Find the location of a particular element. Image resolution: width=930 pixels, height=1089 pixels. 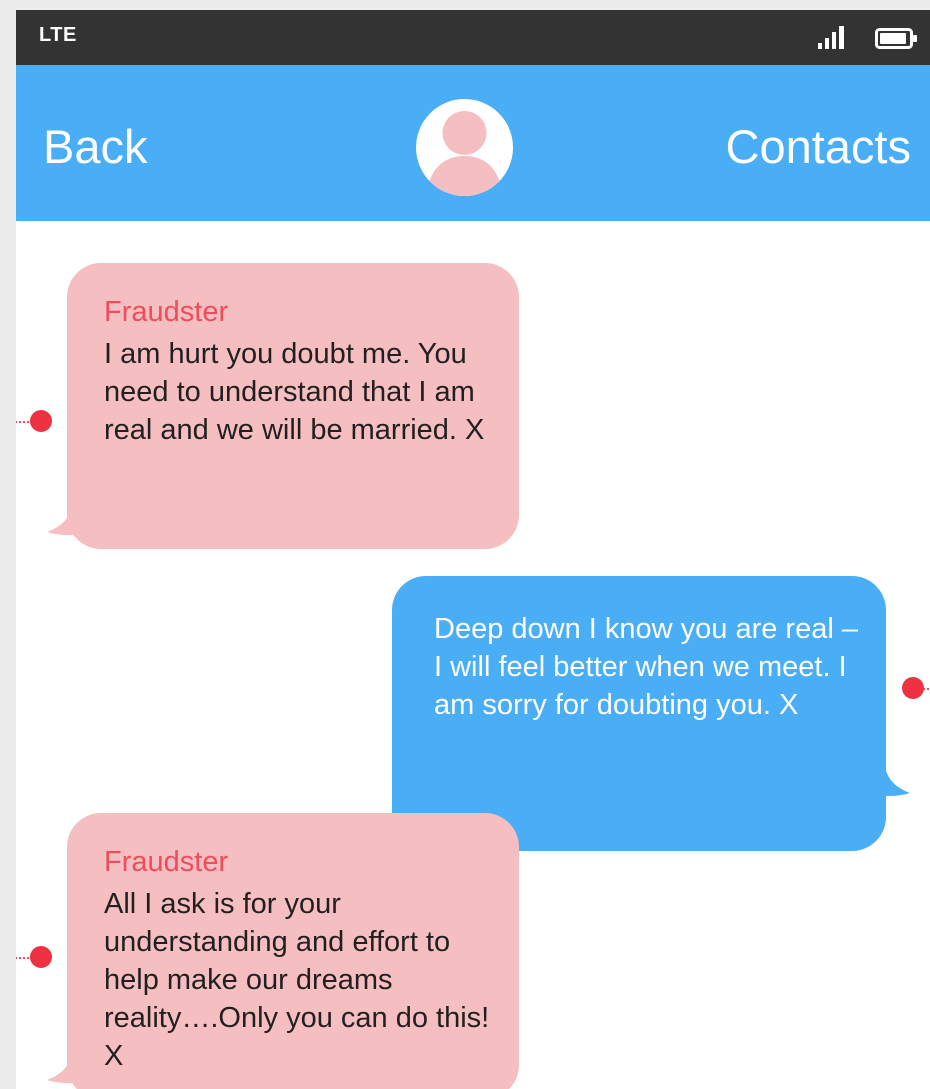

chat-header: Back Contacts is located at coordinates (473, 143).